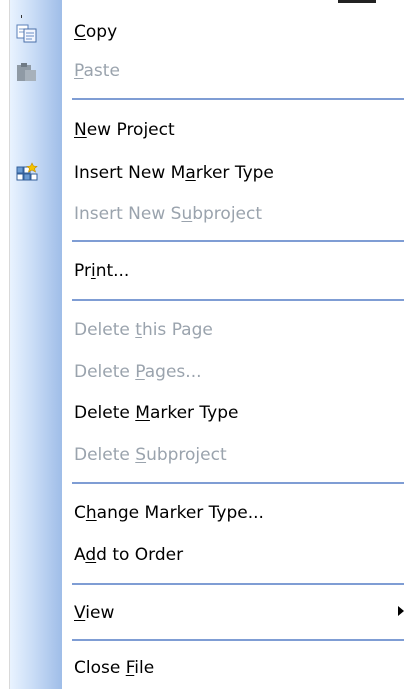 Image resolution: width=404 pixels, height=689 pixels. What do you see at coordinates (27, 35) in the screenshot?
I see `copy-icon` at bounding box center [27, 35].